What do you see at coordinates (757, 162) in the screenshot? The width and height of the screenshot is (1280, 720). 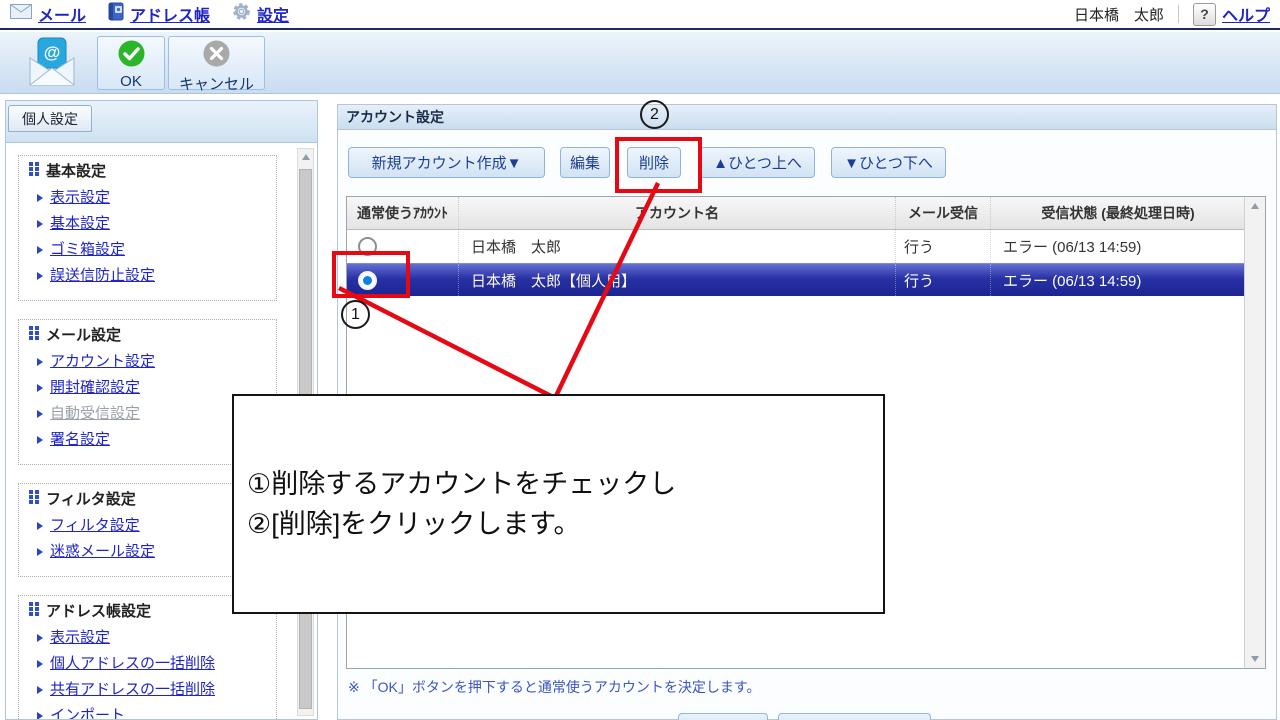 I see `move-up-button: ▲ひとつ上へ` at bounding box center [757, 162].